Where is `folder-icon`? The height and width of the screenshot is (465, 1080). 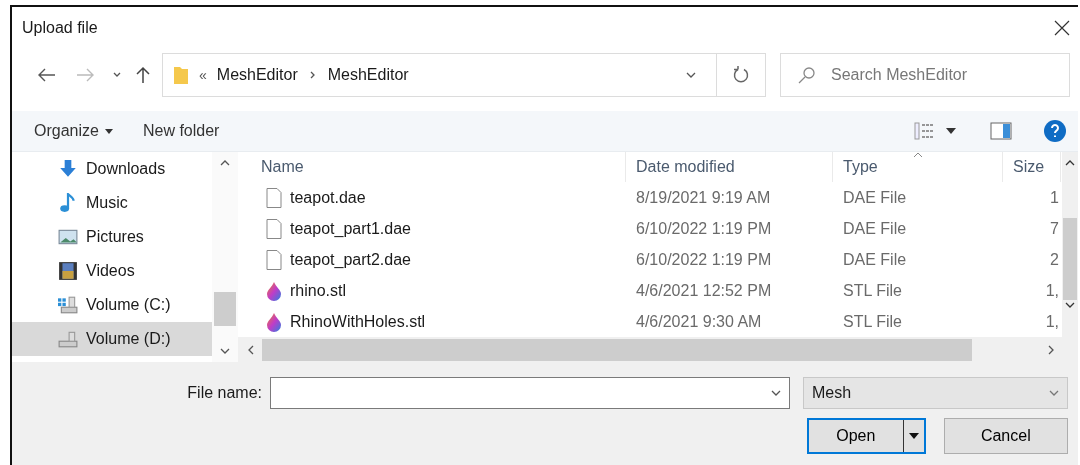
folder-icon is located at coordinates (181, 75).